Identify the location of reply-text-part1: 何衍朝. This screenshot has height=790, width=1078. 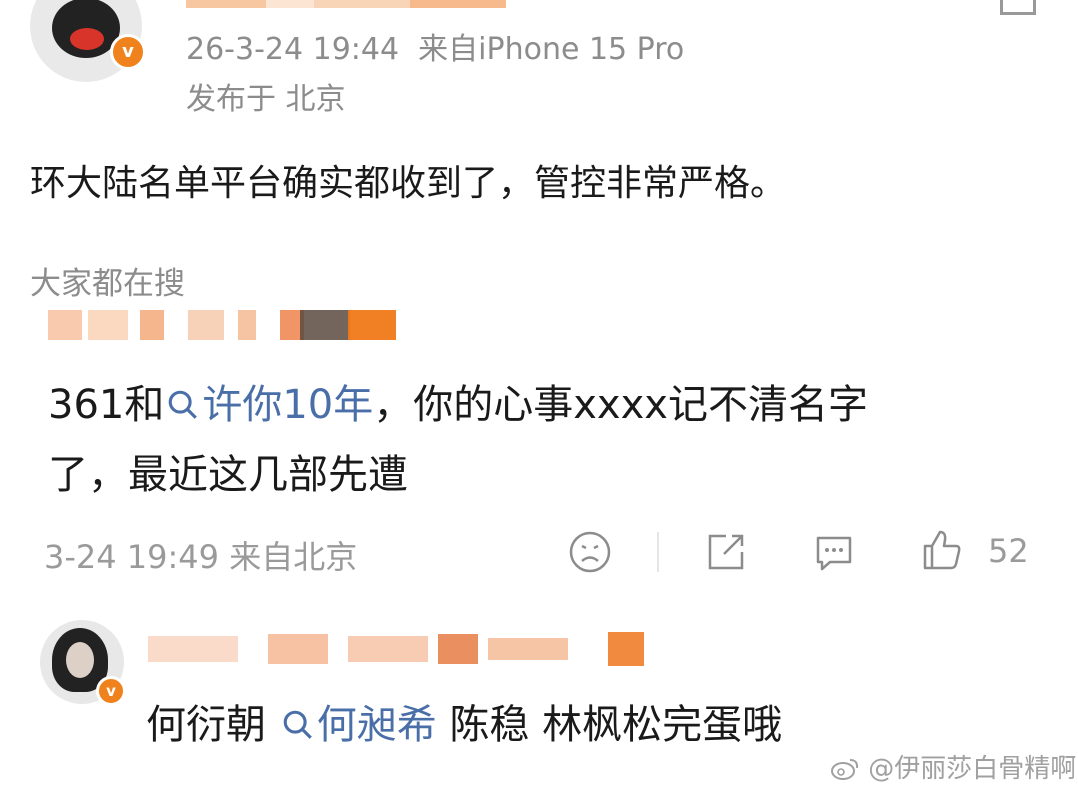
(206, 725).